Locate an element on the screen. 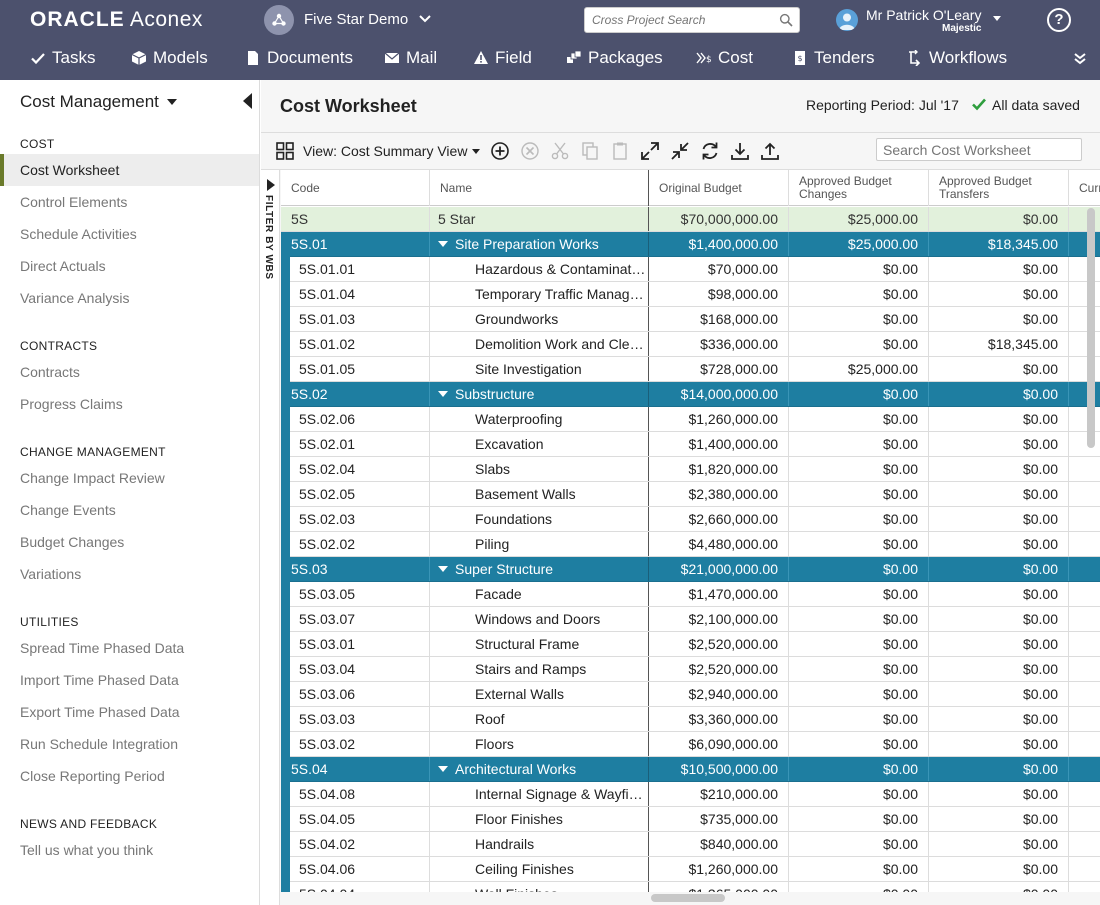 This screenshot has height=905, width=1100. chevron-down-icon is located at coordinates (425, 19).